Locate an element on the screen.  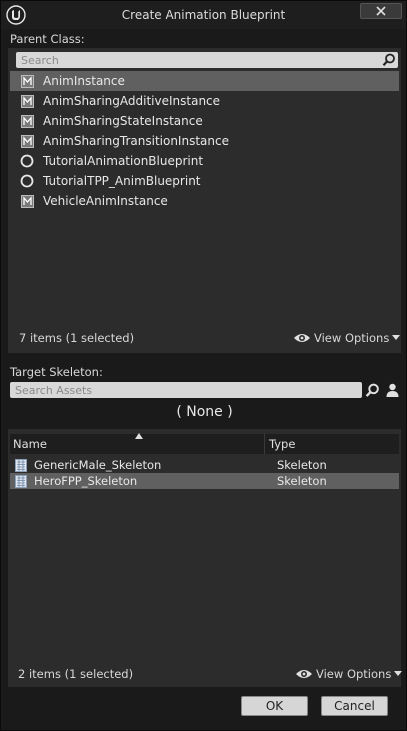
user-icon is located at coordinates (392, 390).